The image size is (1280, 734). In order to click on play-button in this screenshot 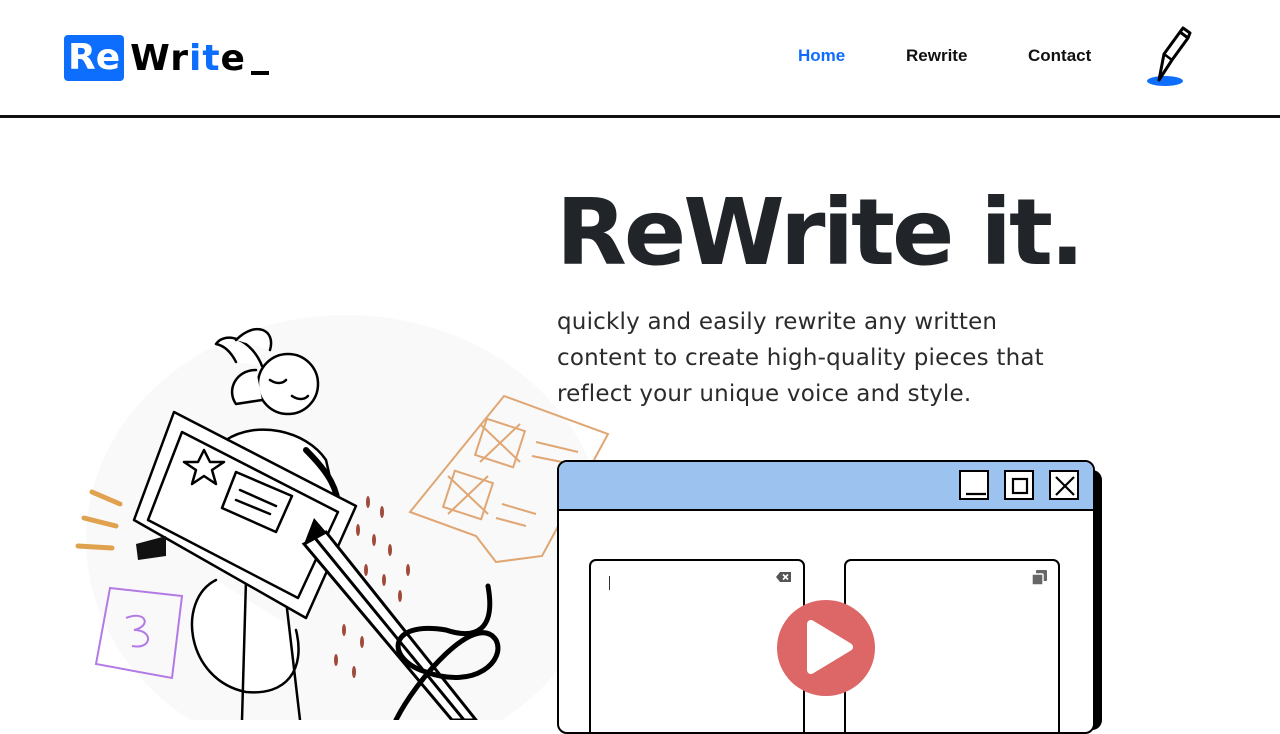, I will do `click(826, 648)`.